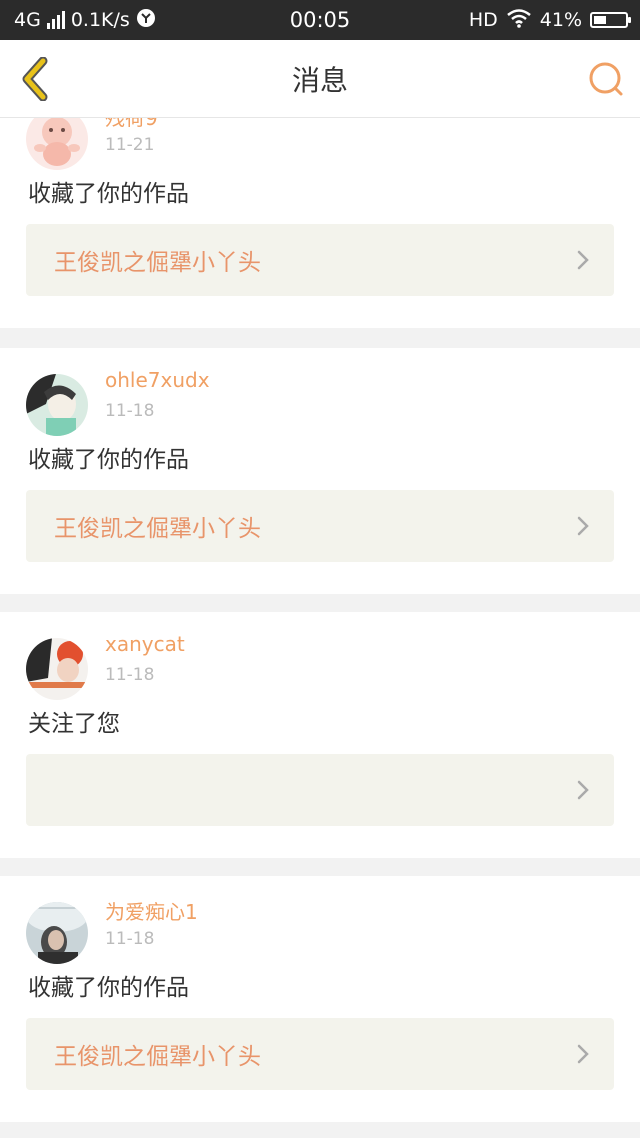 The height and width of the screenshot is (1138, 640). I want to click on wifi-icon, so click(519, 20).